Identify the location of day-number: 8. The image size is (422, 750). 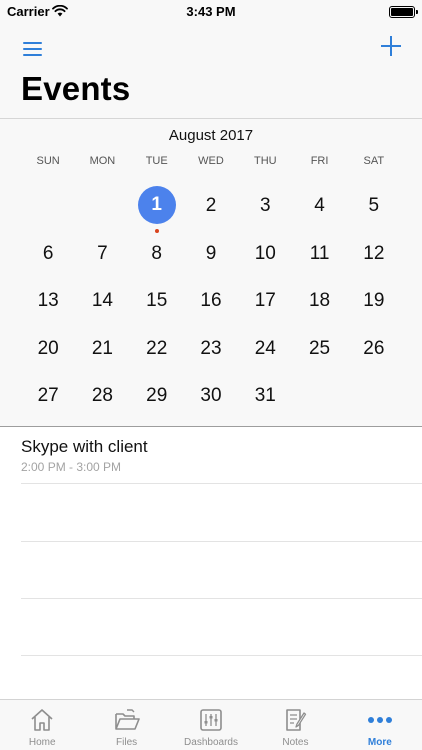
(156, 253).